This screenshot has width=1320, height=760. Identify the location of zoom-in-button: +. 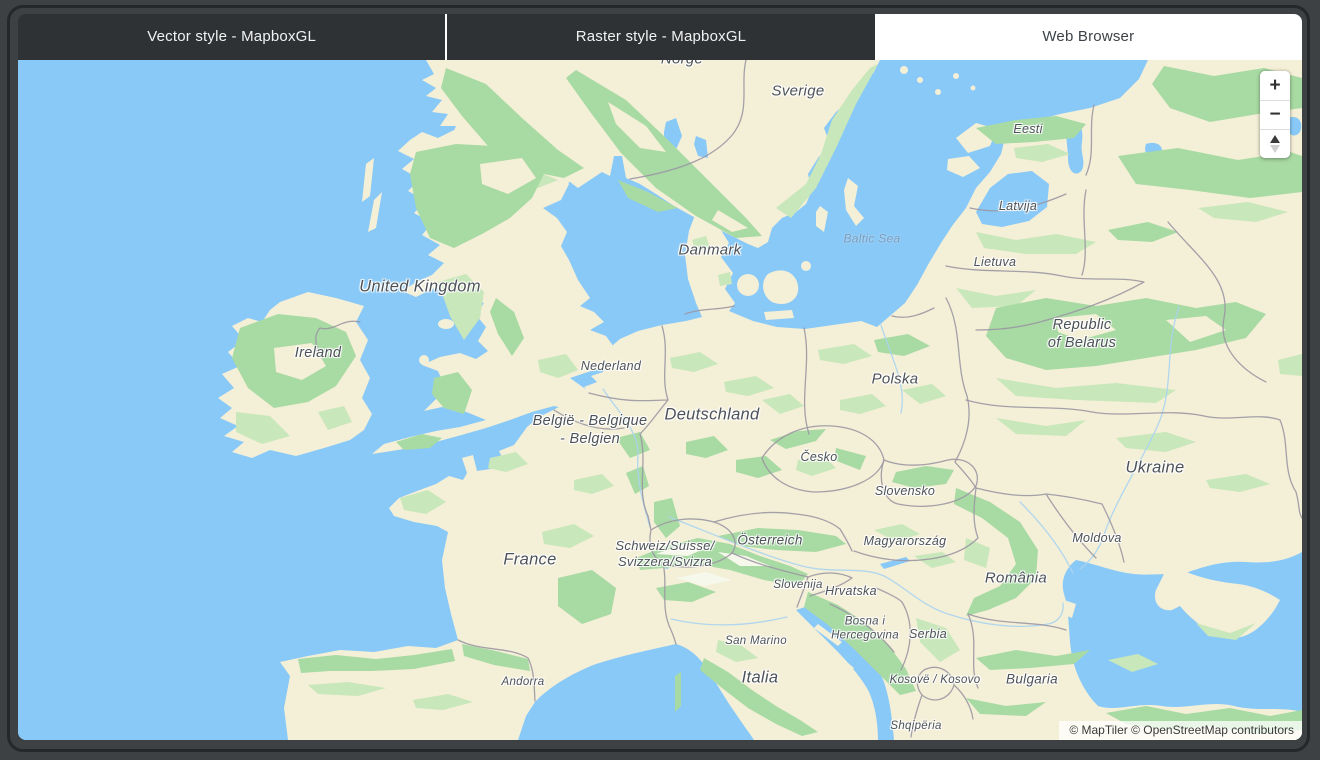
(1275, 85).